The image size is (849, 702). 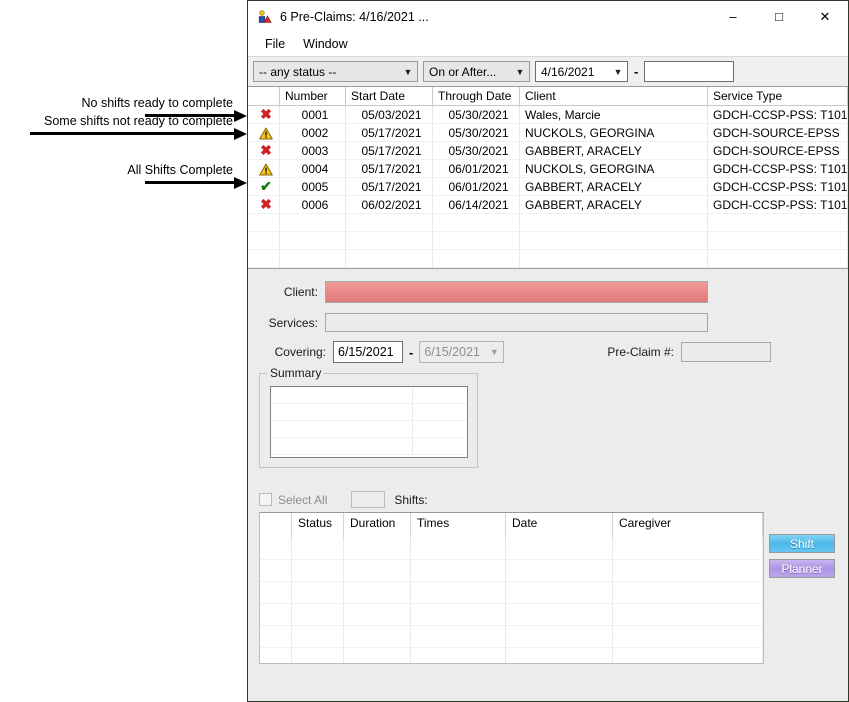 I want to click on window-controls: – □ ✕, so click(x=779, y=16).